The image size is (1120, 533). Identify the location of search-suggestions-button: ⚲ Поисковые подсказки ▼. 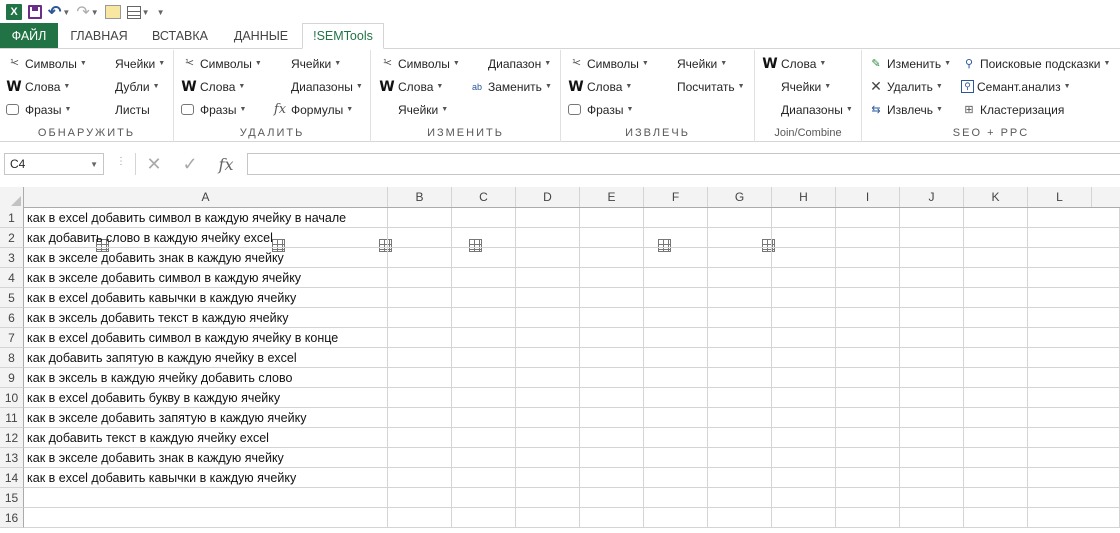
(1035, 63).